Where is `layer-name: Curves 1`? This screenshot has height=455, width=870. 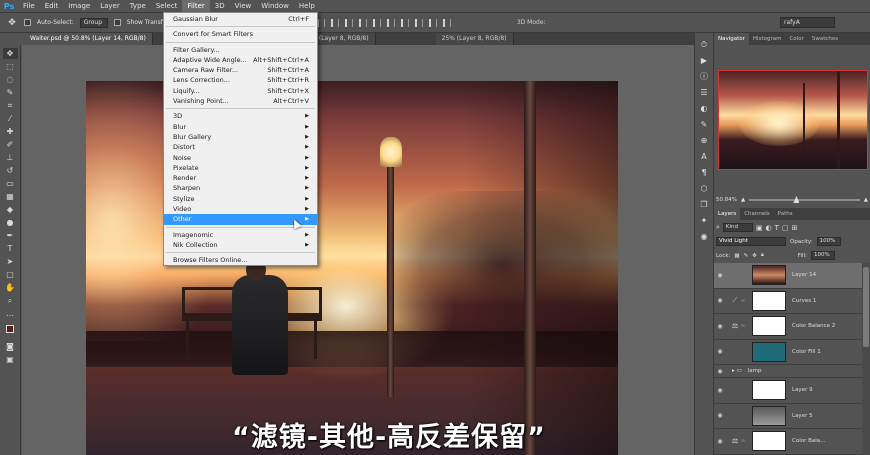 layer-name: Curves 1 is located at coordinates (804, 301).